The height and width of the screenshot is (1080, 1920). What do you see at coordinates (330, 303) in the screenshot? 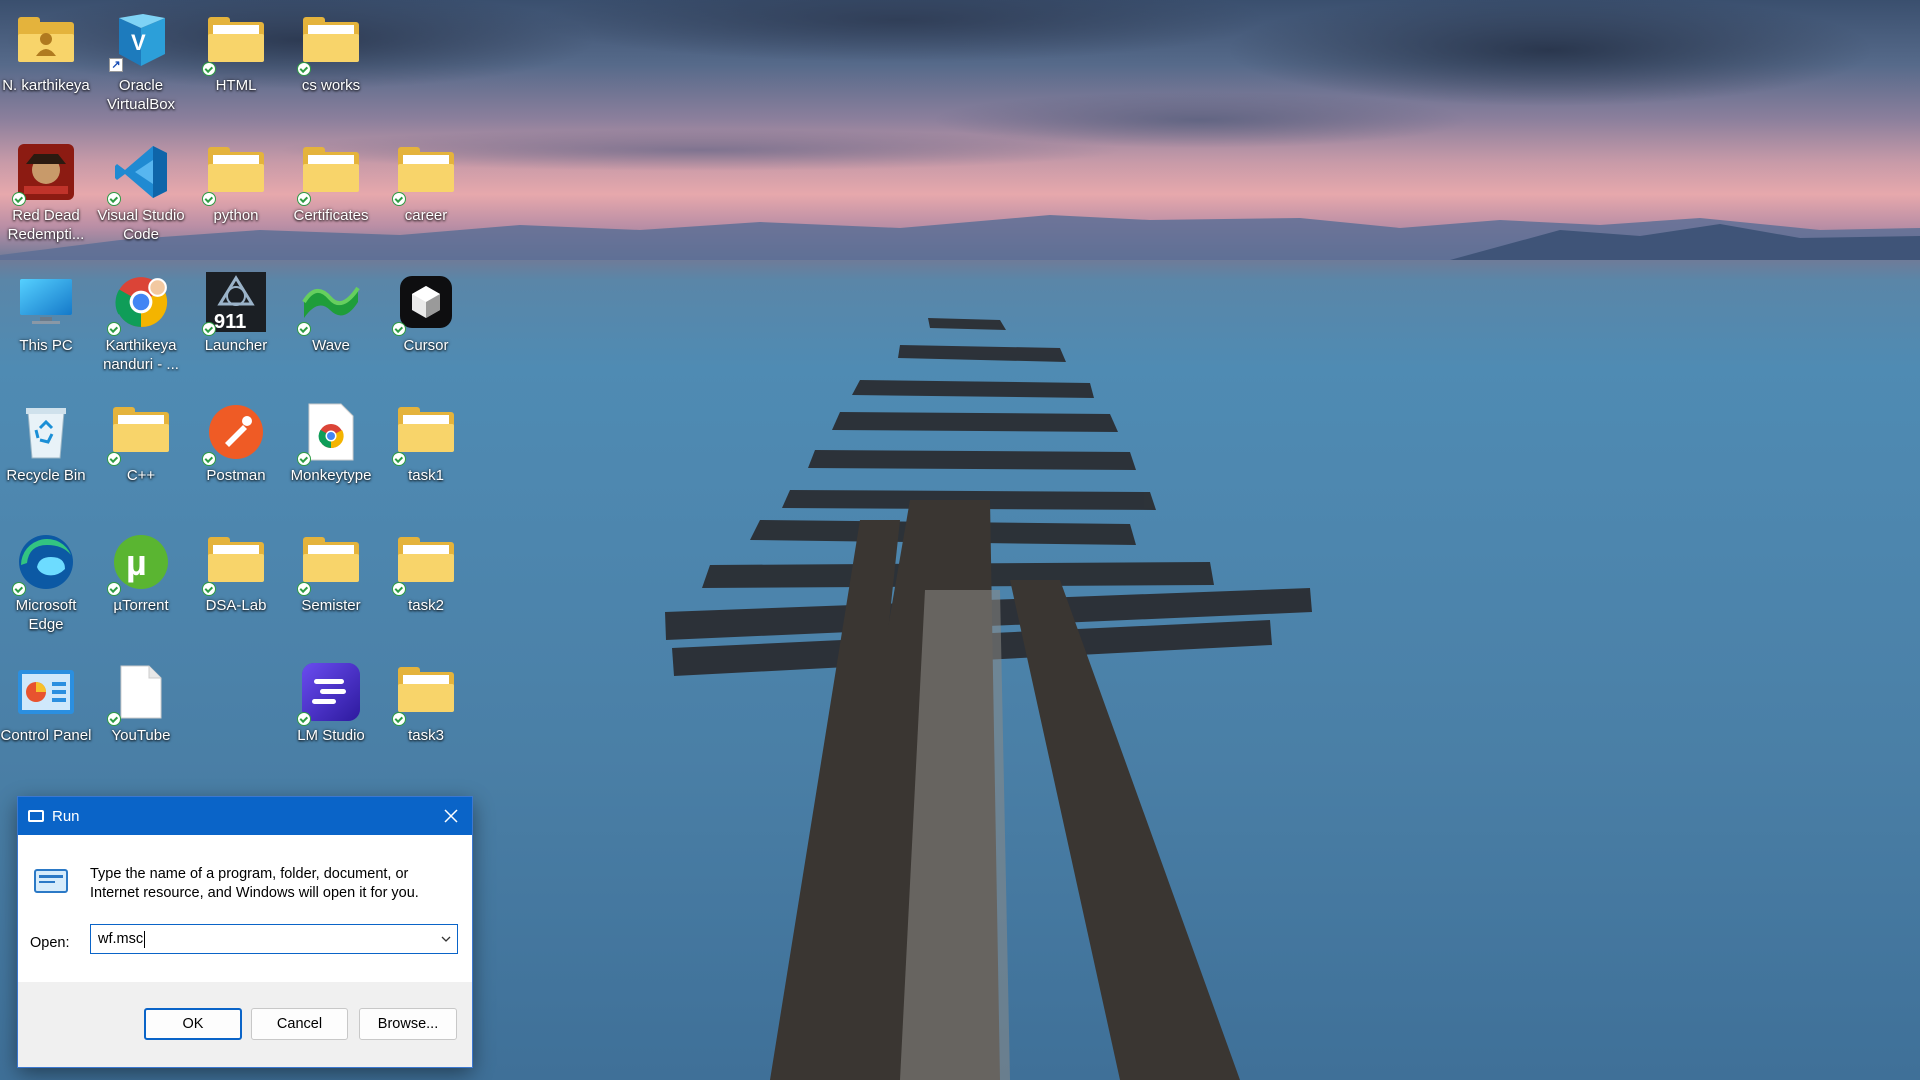
I see `wave-icon` at bounding box center [330, 303].